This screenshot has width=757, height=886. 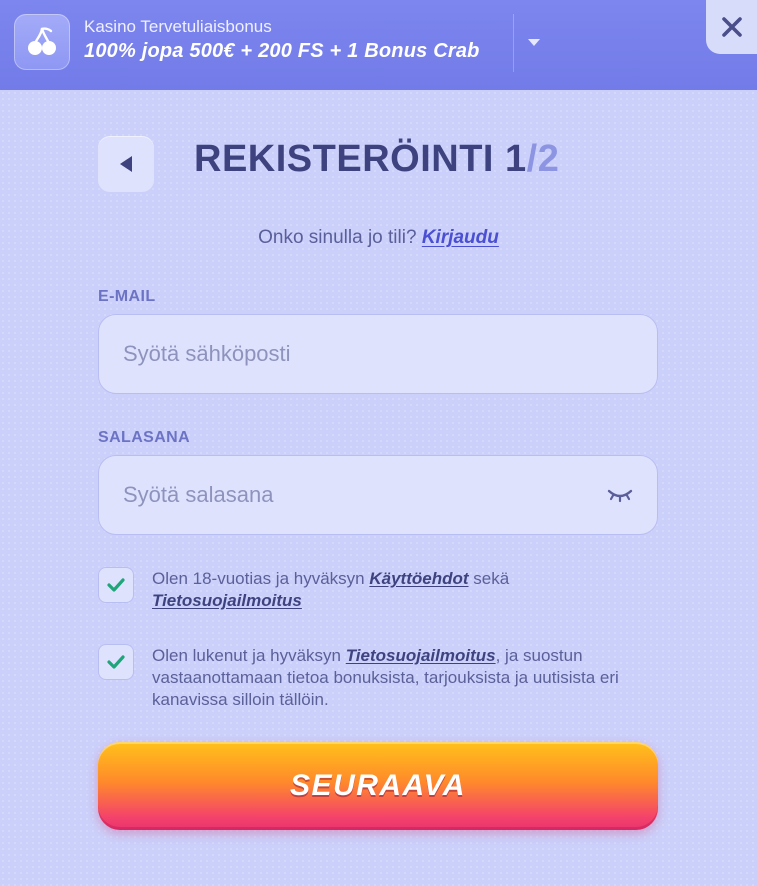 I want to click on password-field, so click(x=358, y=495).